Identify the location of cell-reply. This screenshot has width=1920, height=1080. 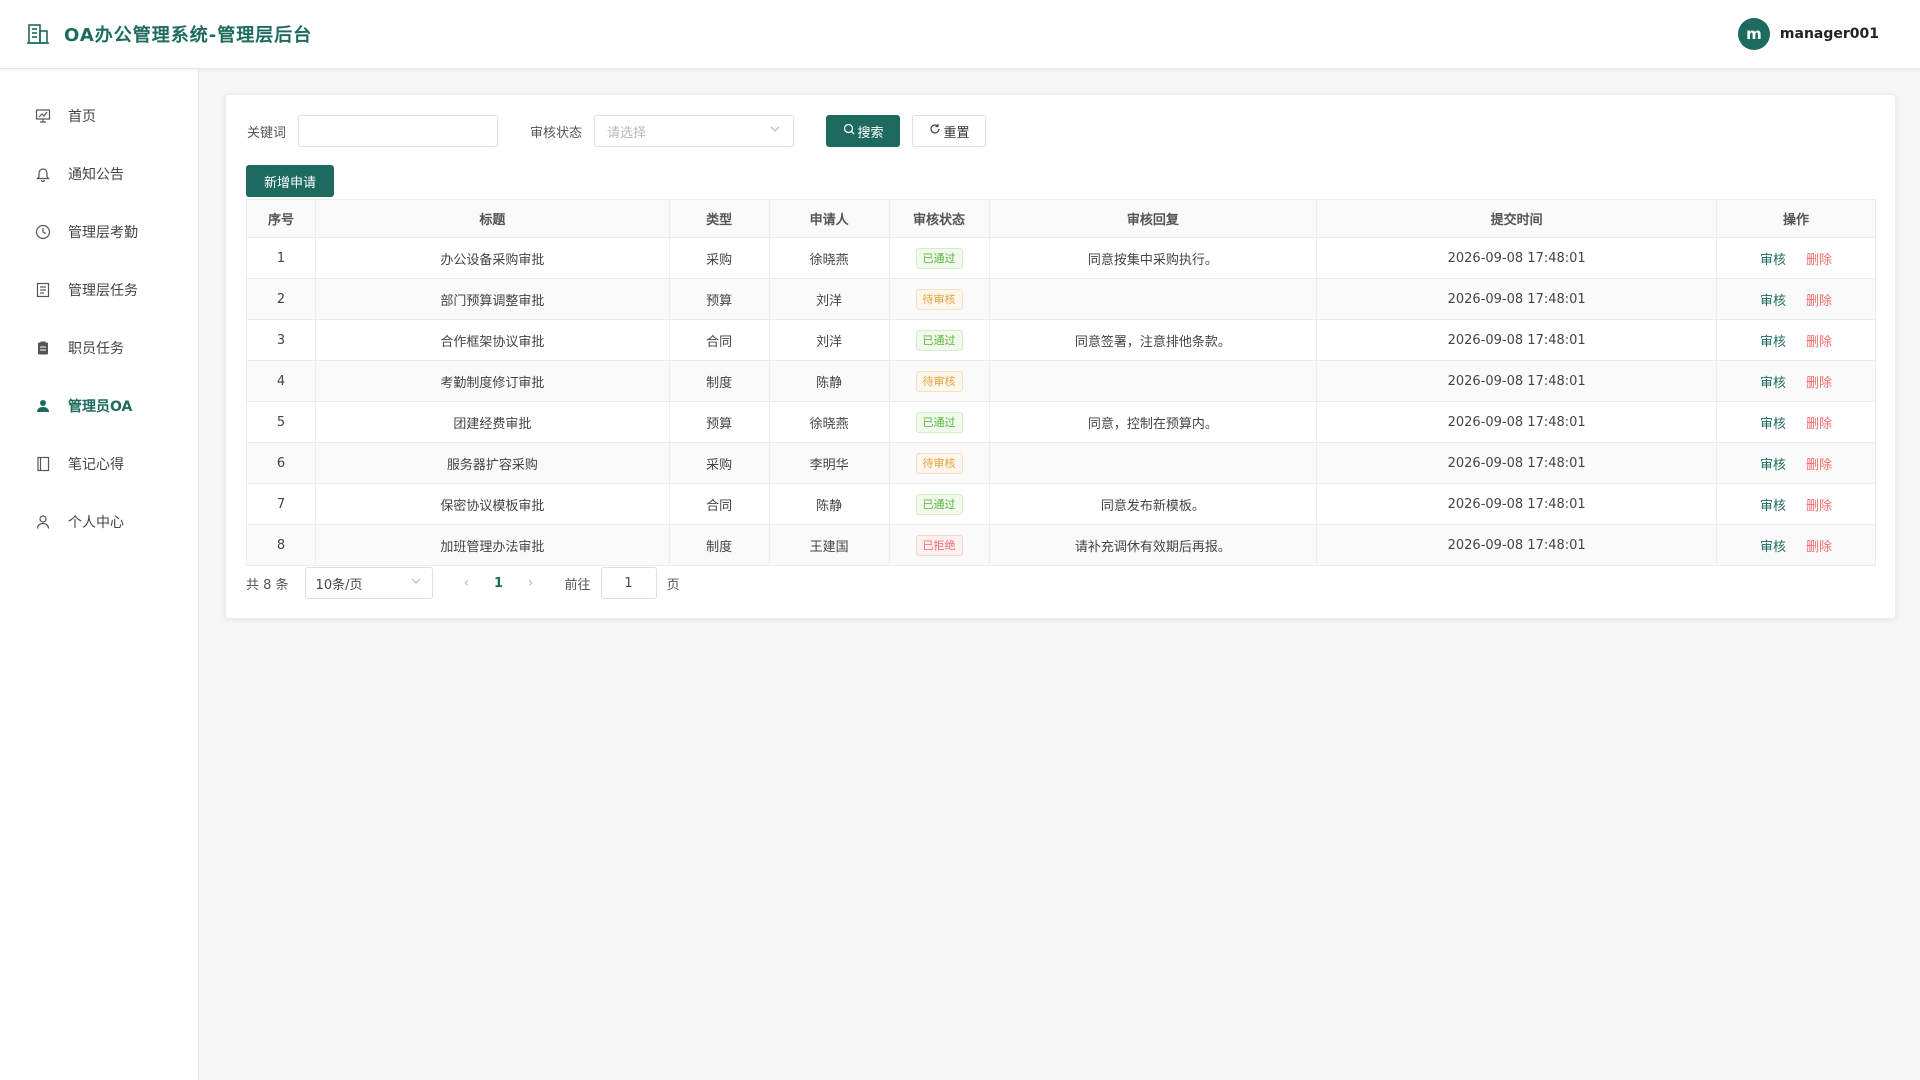
(1153, 381).